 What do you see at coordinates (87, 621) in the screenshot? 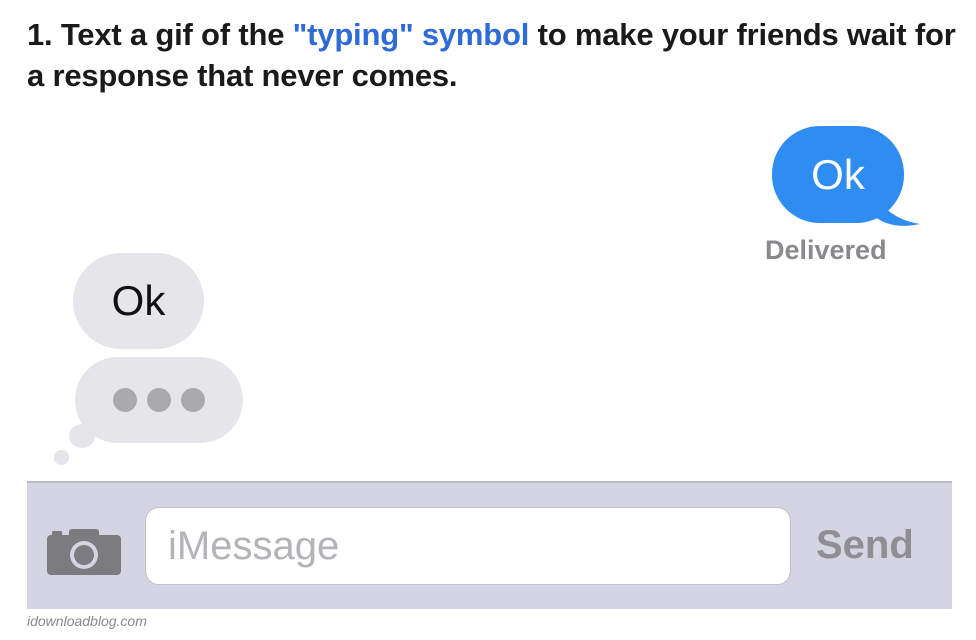
I see `image-credit: idownloadblog.com` at bounding box center [87, 621].